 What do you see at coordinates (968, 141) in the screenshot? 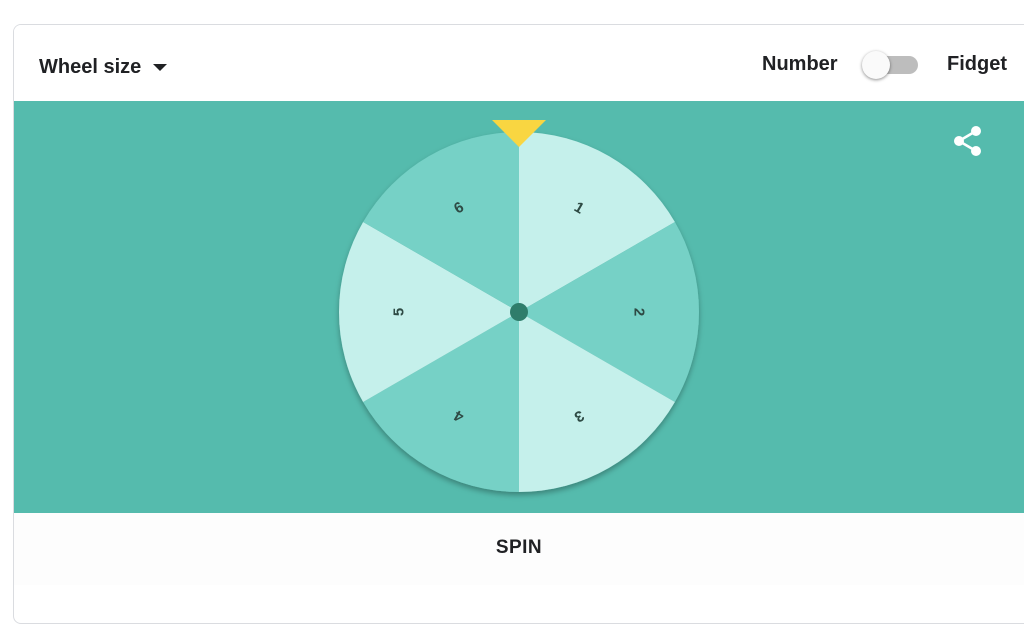
I see `share-icon` at bounding box center [968, 141].